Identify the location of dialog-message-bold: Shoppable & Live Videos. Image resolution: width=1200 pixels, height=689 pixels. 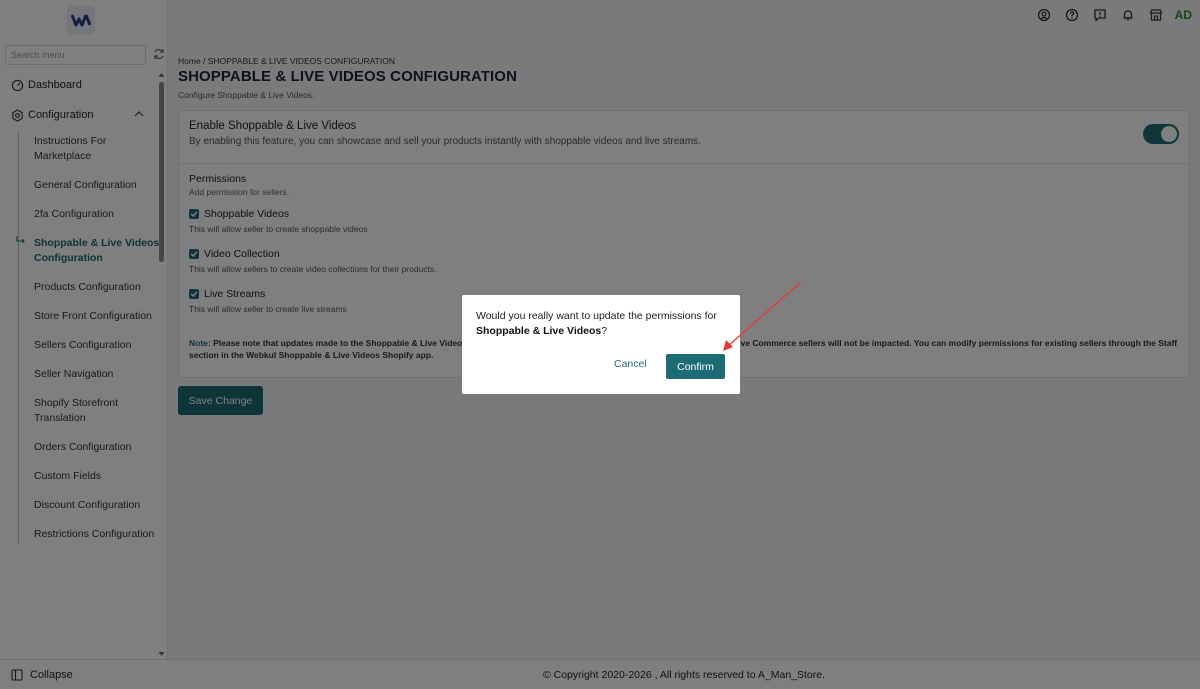
(539, 331).